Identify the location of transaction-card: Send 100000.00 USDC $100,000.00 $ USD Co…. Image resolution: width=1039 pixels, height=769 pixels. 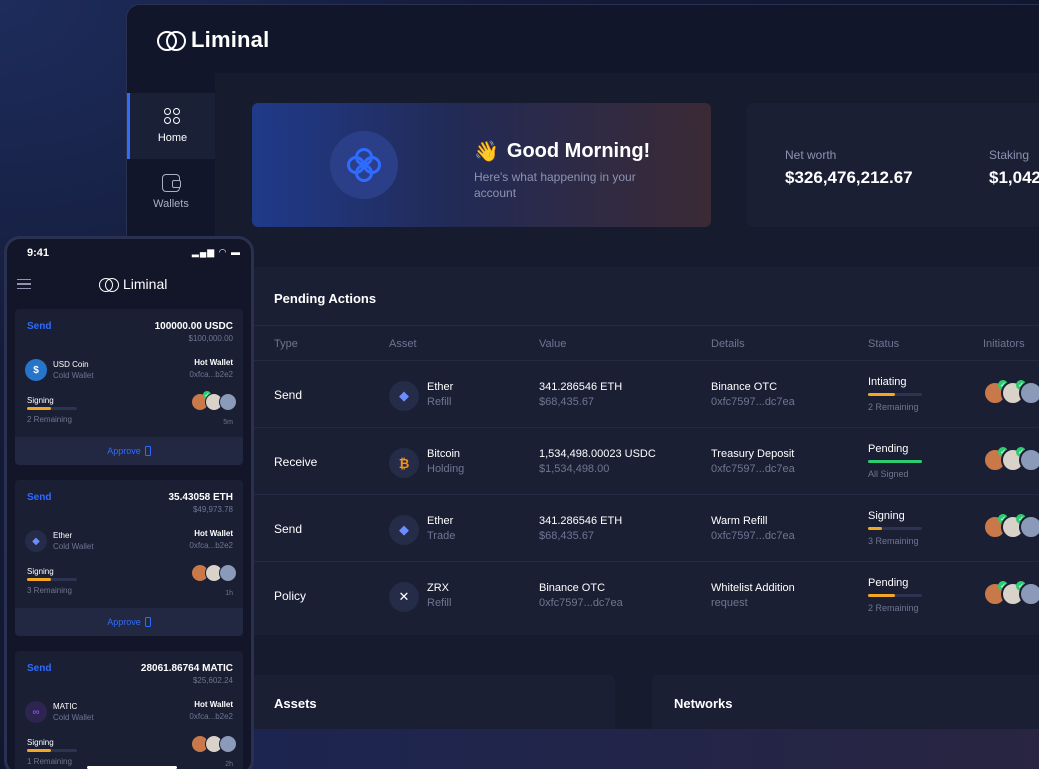
(129, 387).